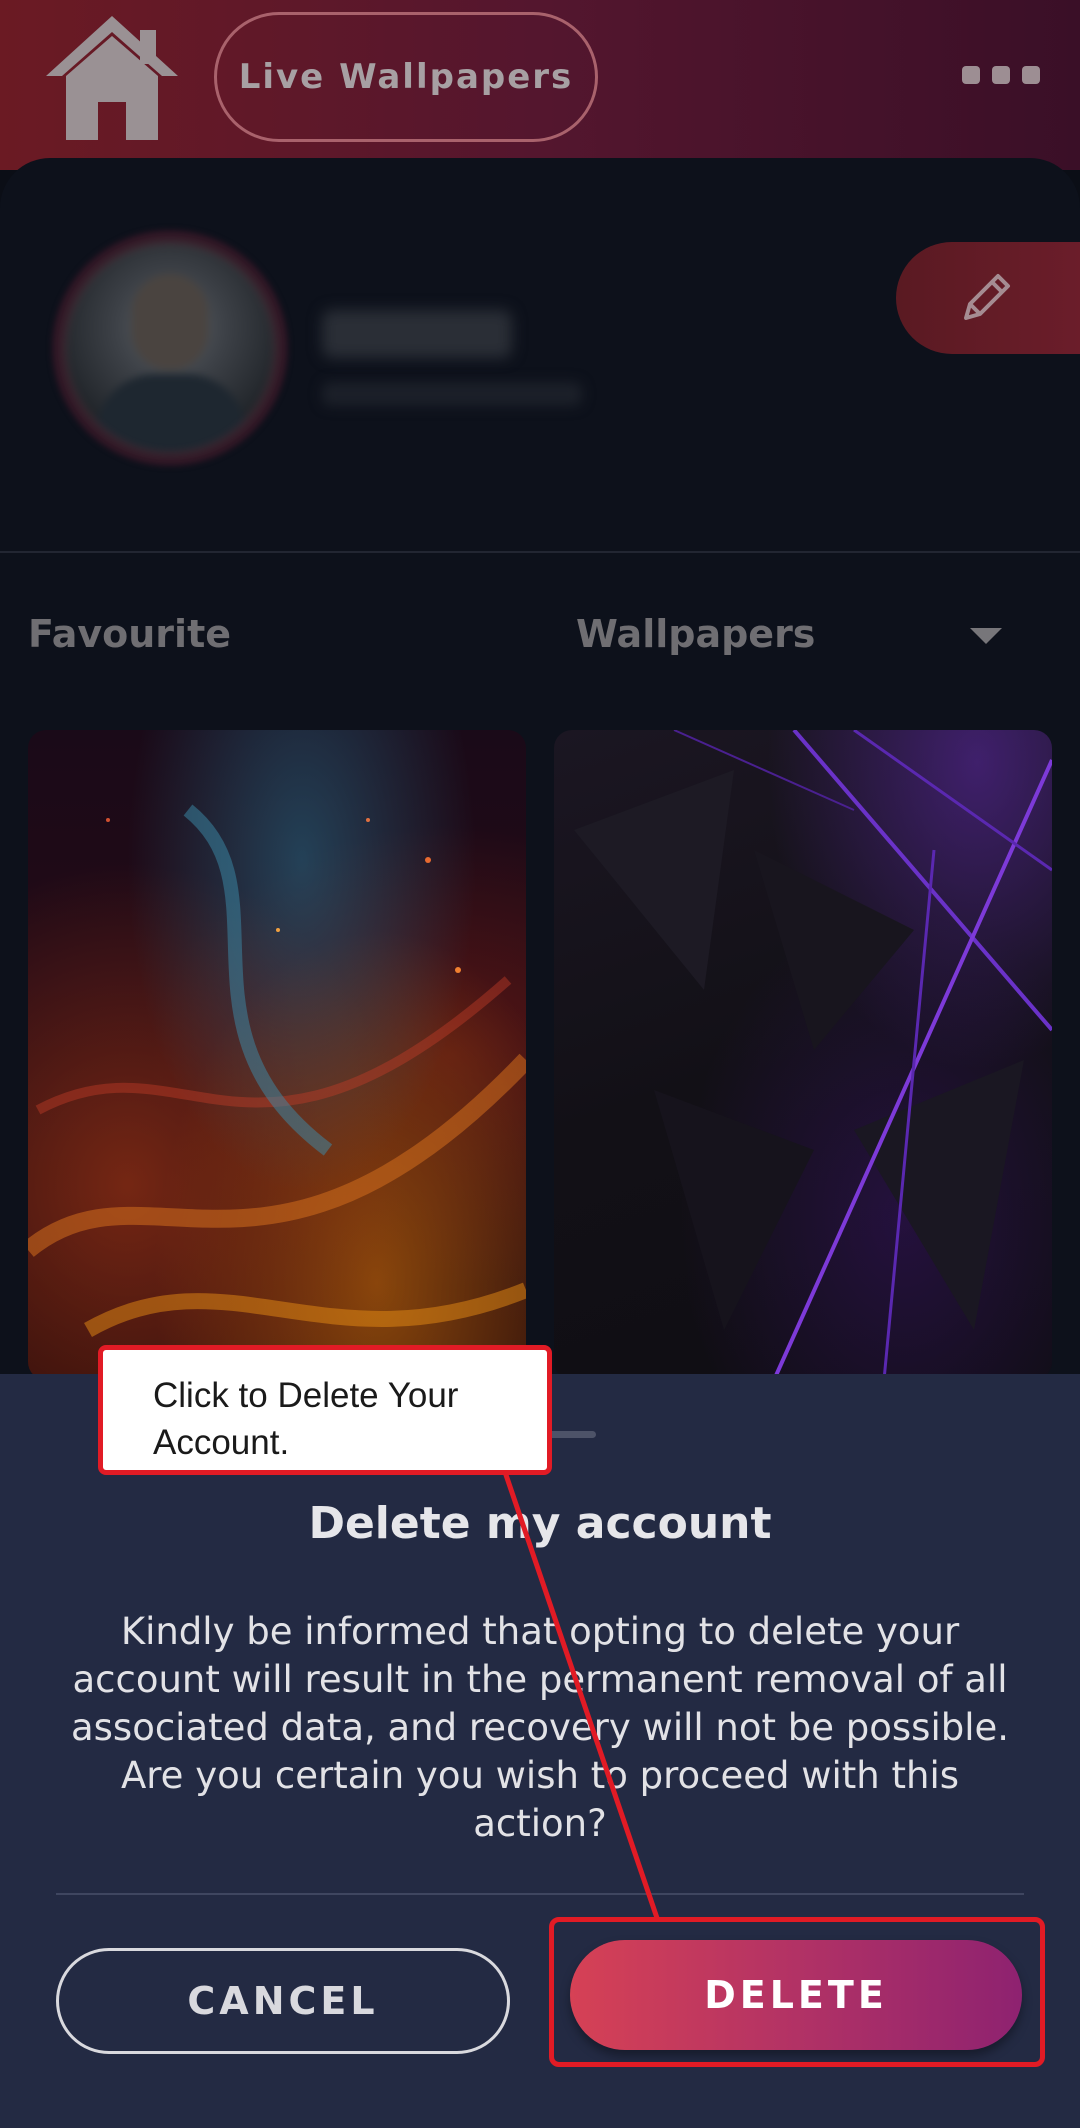 The height and width of the screenshot is (2128, 1080). What do you see at coordinates (581, 1695) in the screenshot?
I see `annotation-arrow` at bounding box center [581, 1695].